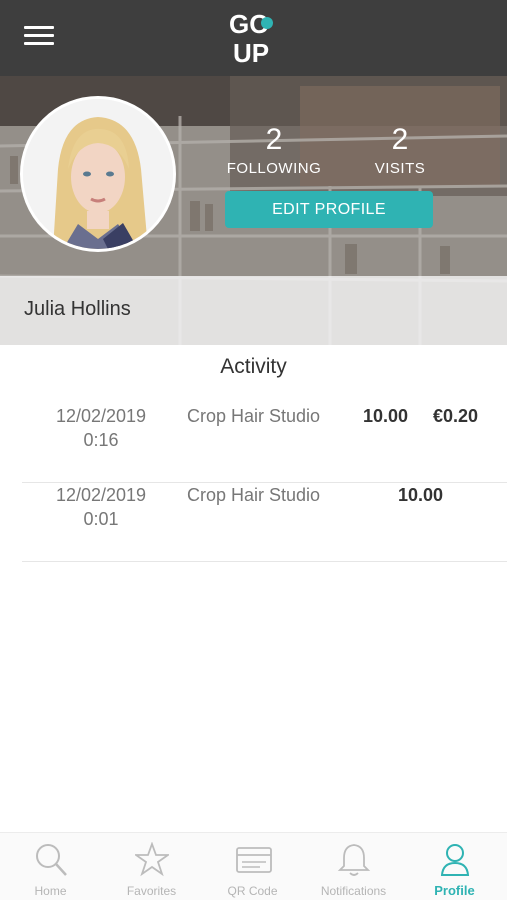 The height and width of the screenshot is (900, 507). I want to click on visits-stat: 2 VISITS, so click(400, 150).